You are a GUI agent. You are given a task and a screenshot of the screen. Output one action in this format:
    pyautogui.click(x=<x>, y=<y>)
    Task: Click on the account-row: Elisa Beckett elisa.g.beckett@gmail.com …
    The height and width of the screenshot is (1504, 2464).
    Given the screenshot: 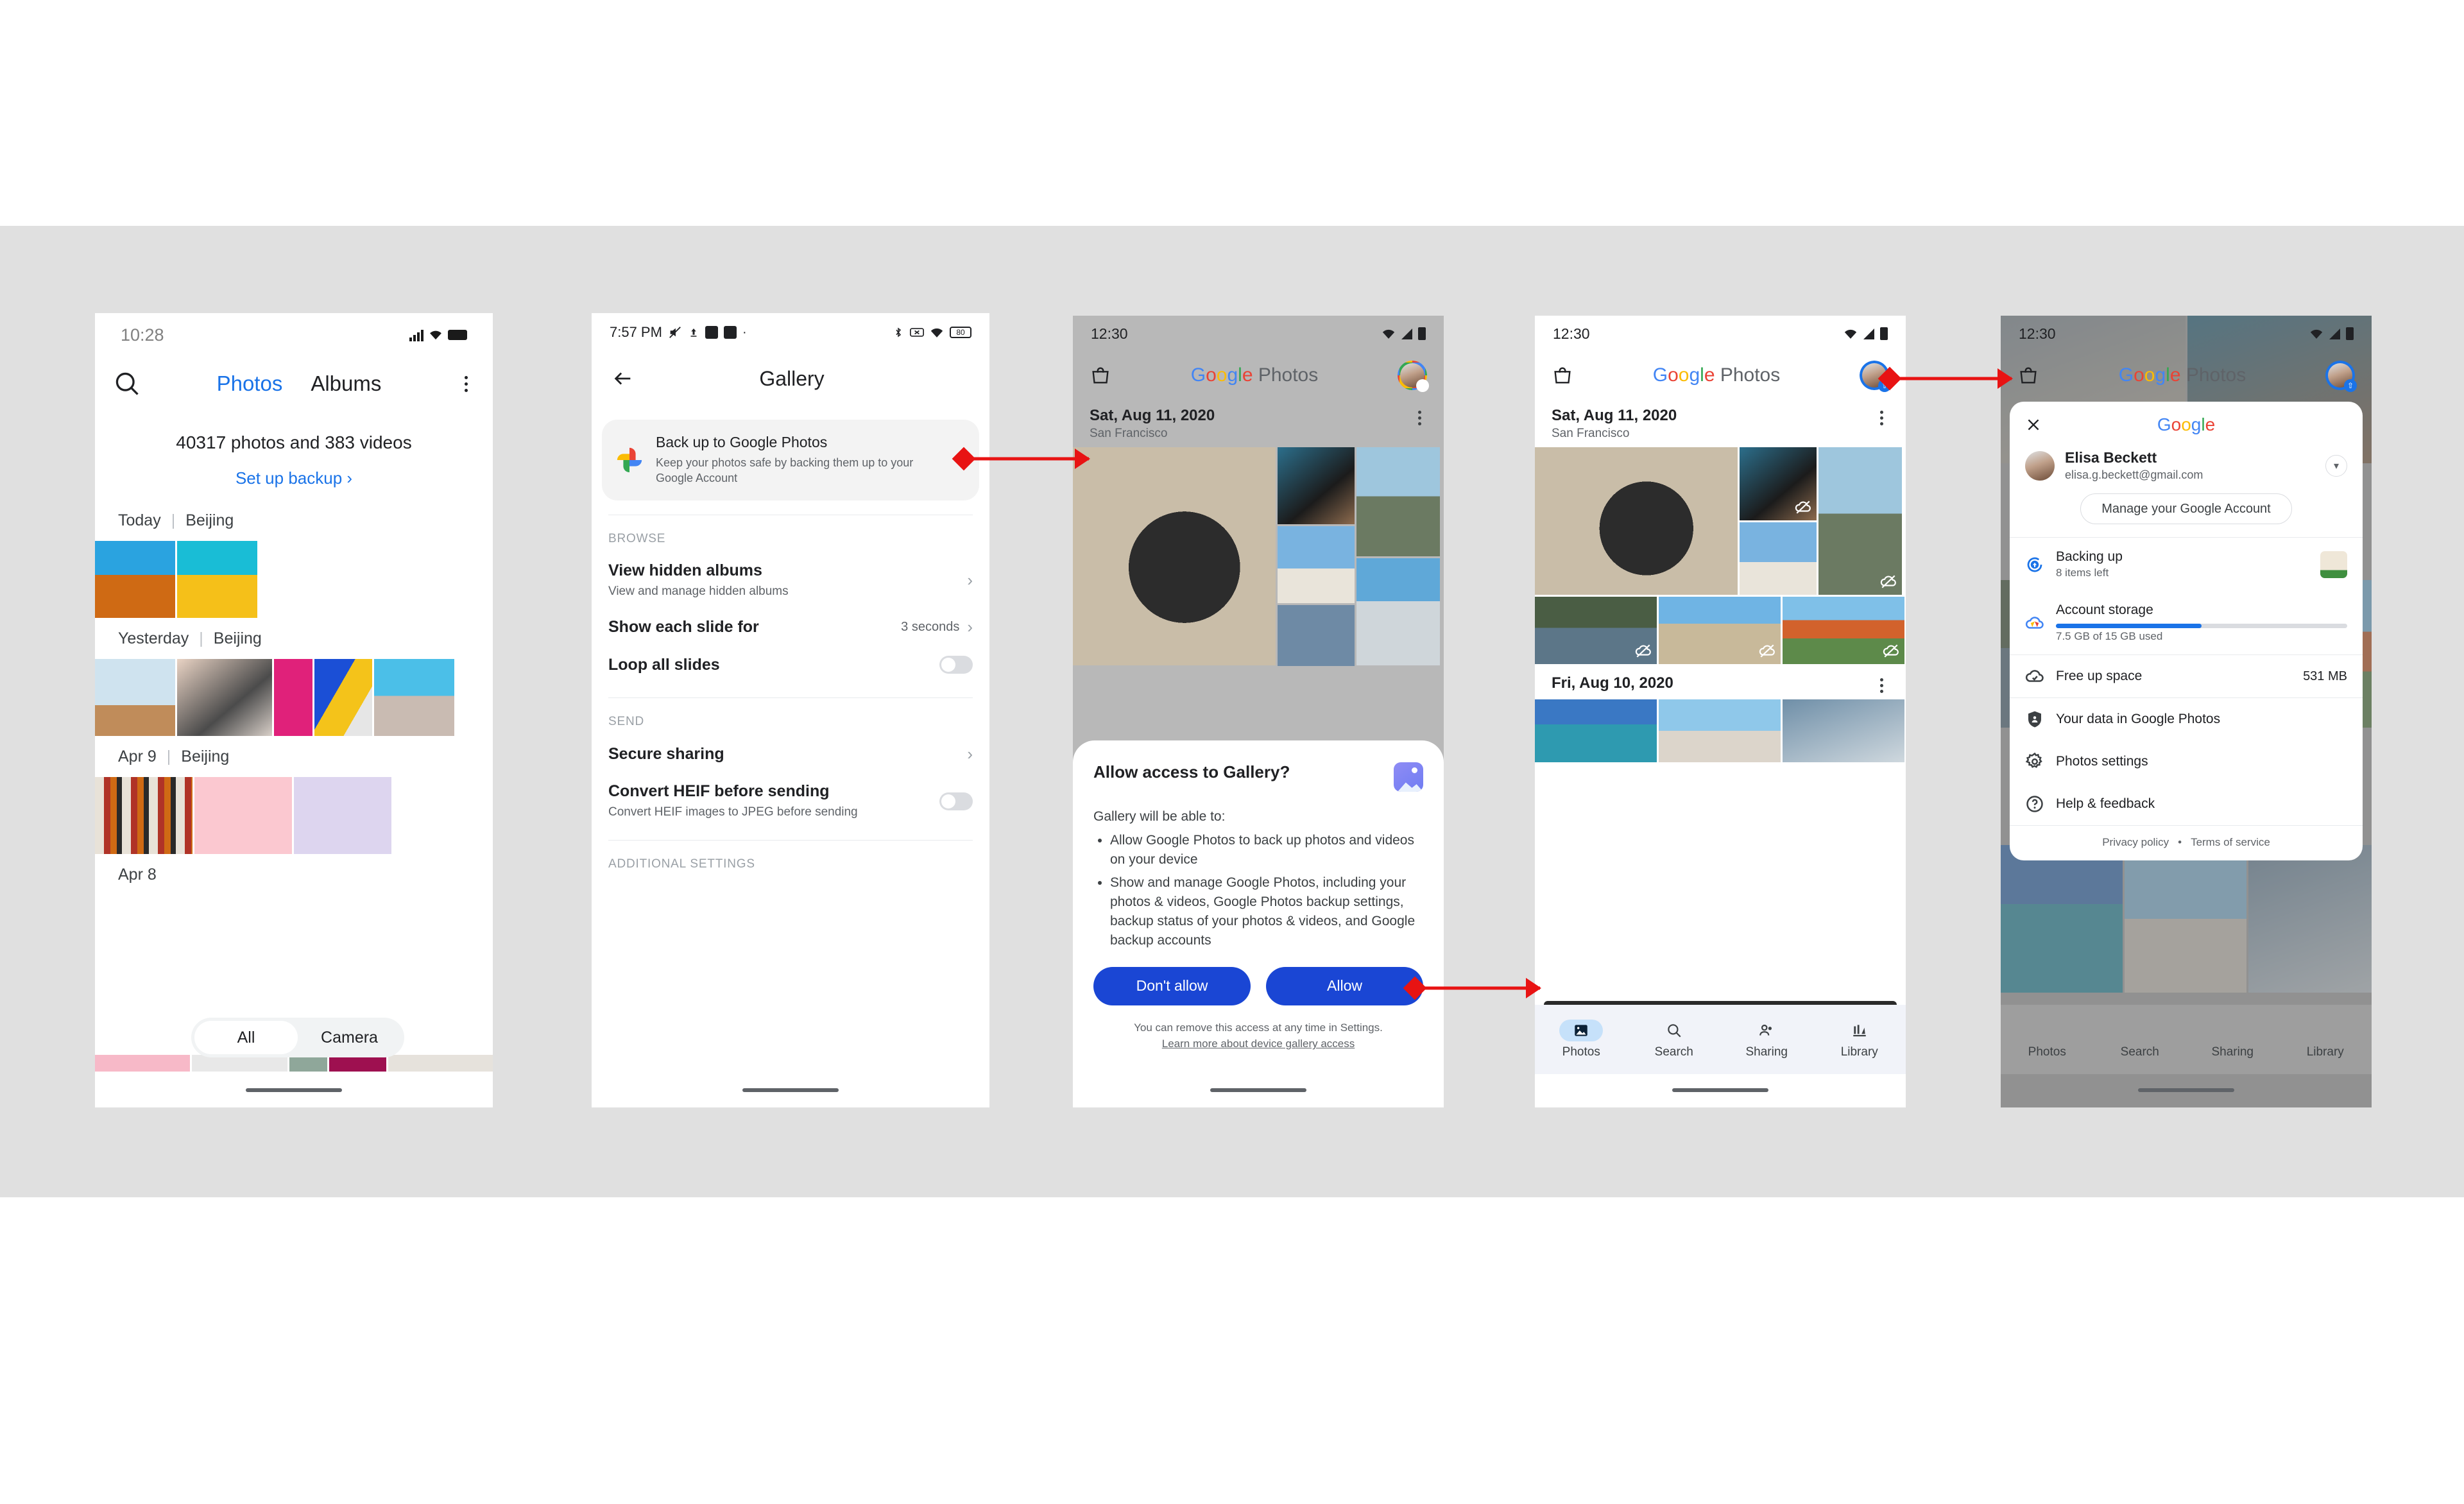 What is the action you would take?
    pyautogui.click(x=2187, y=464)
    